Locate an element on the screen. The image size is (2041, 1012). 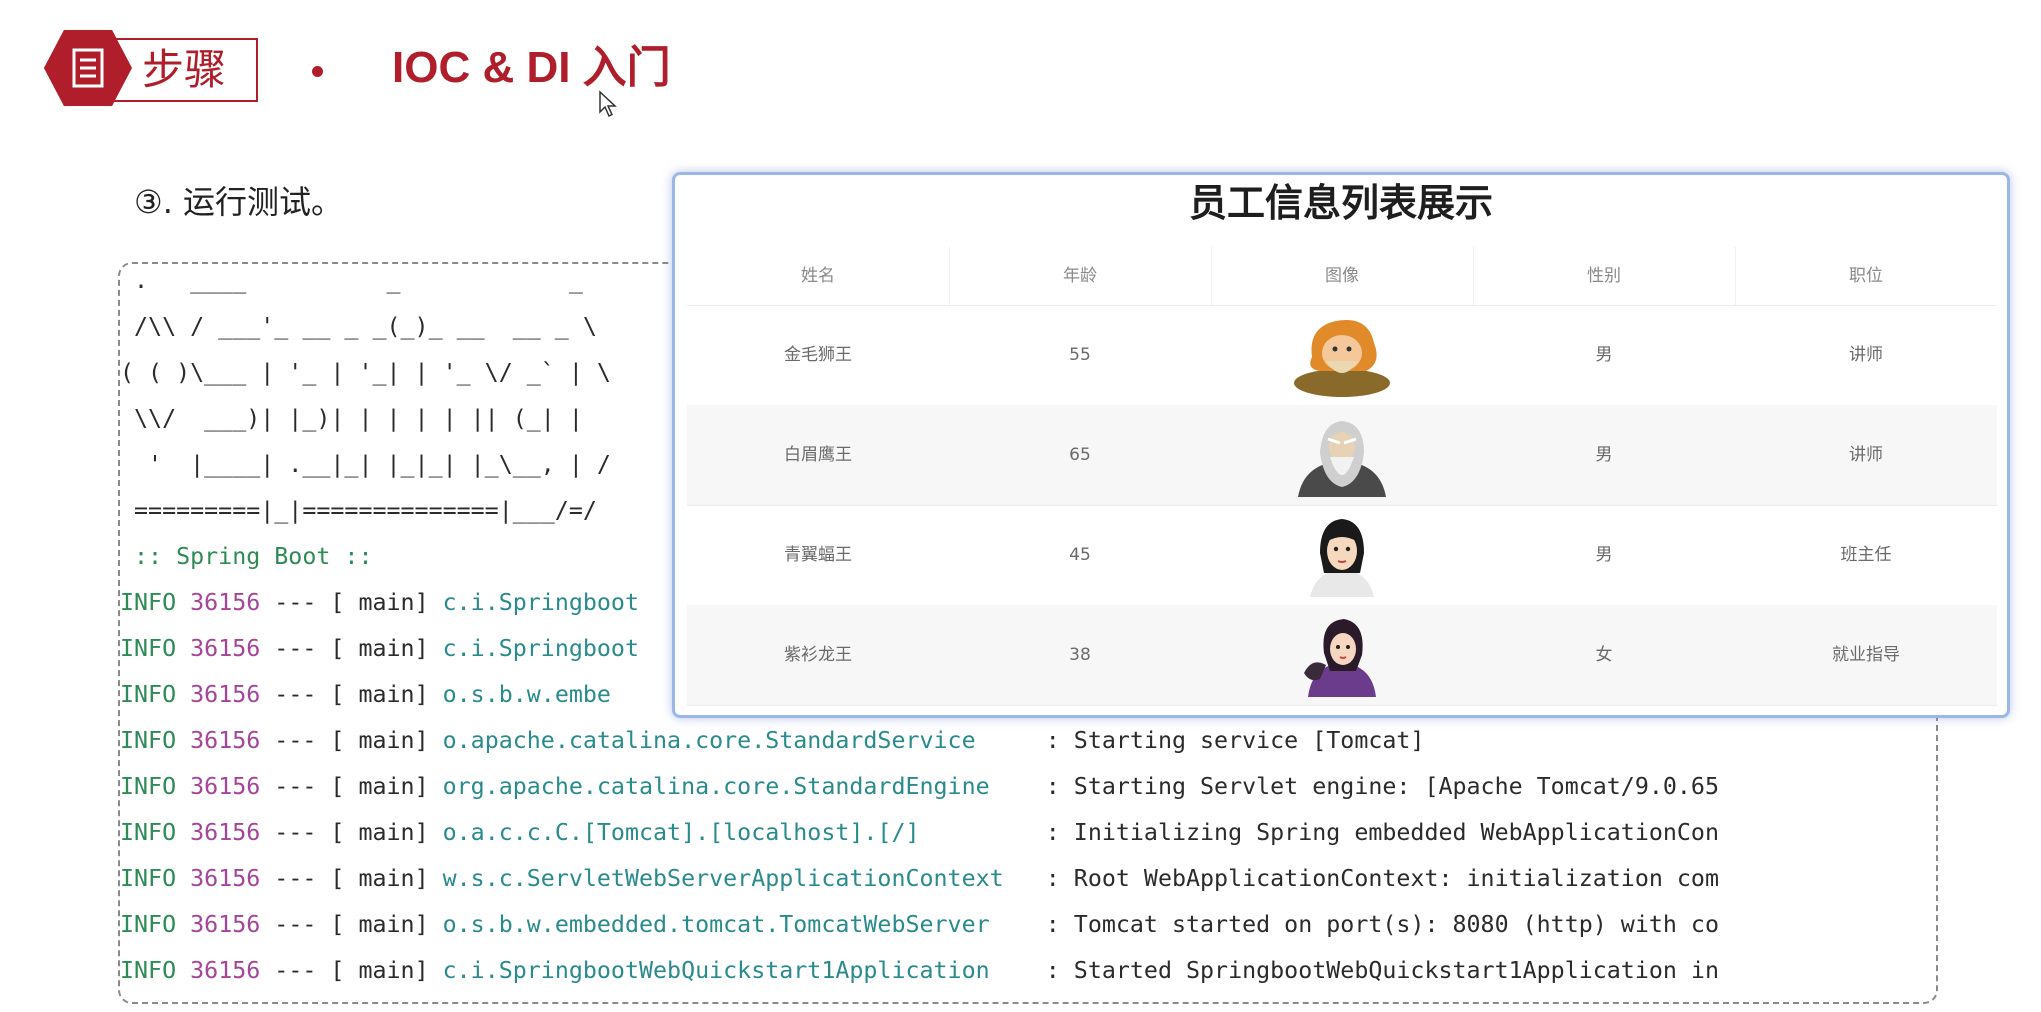
table-row: 白眉鹰王 65 男 讲师 is located at coordinates (1342, 455).